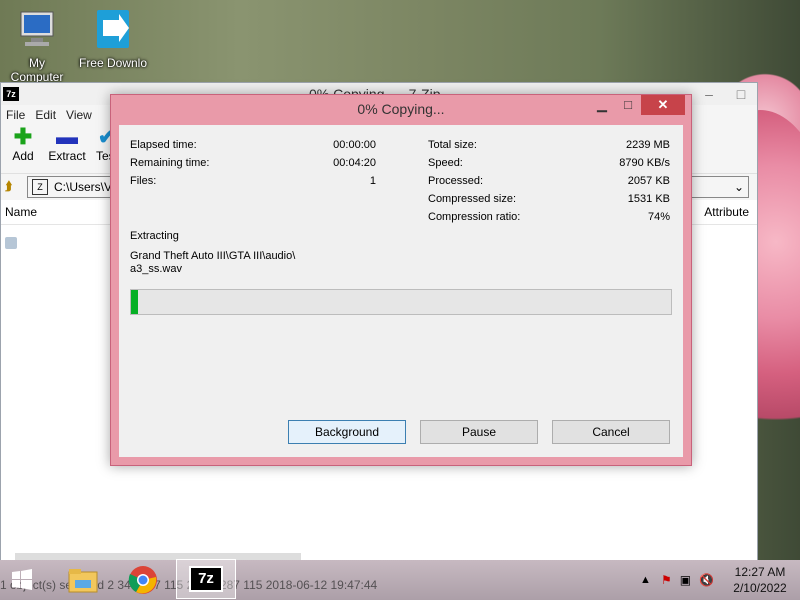 The height and width of the screenshot is (600, 800). Describe the element at coordinates (658, 217) in the screenshot. I see `compression-ratio-value: 74%` at that location.